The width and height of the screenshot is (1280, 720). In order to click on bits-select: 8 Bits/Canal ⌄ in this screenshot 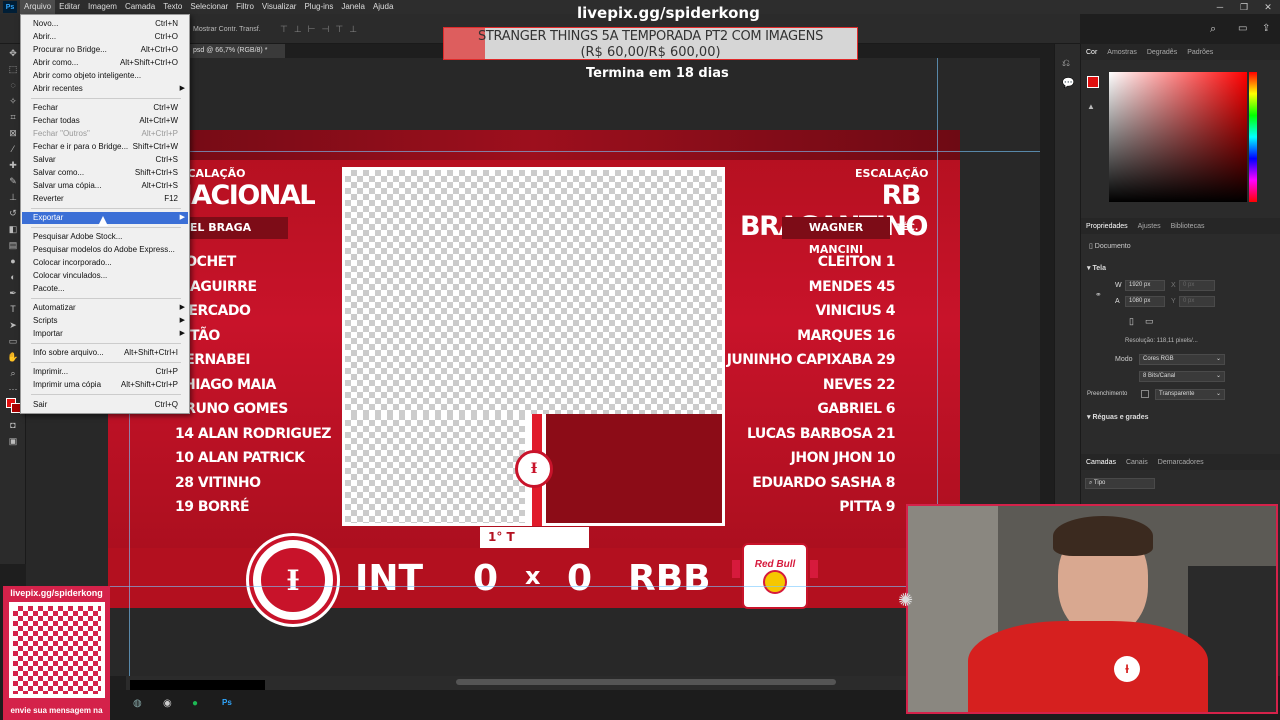, I will do `click(1182, 376)`.